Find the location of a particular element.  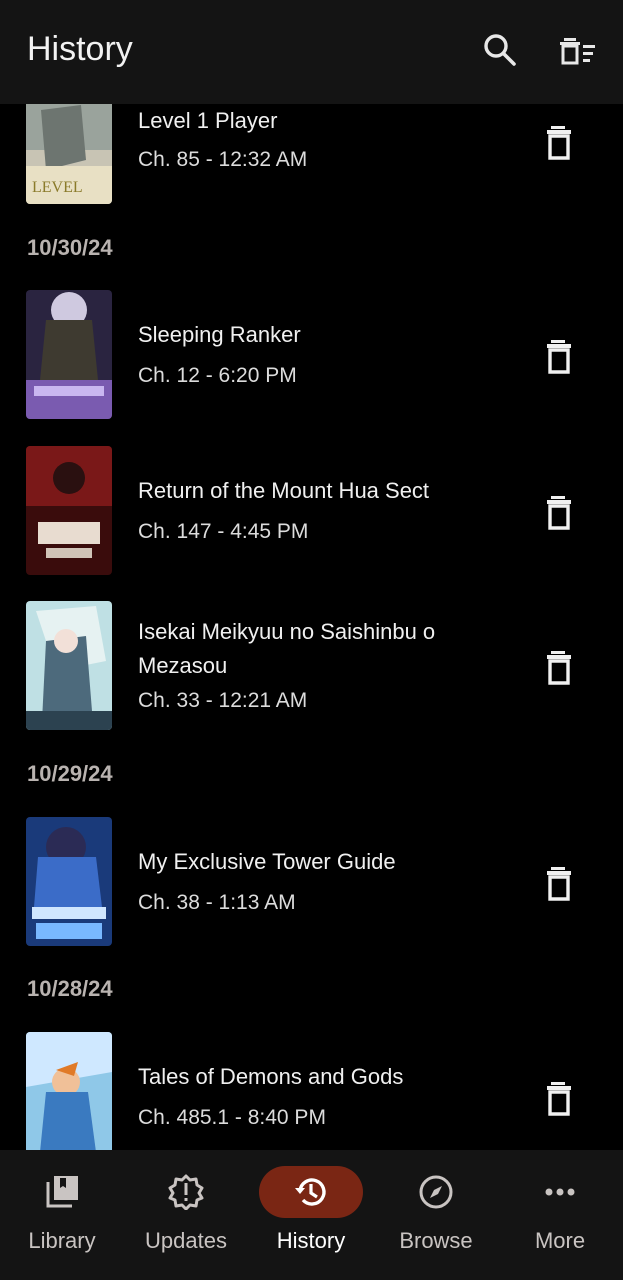

nav-label: More is located at coordinates (560, 1240).